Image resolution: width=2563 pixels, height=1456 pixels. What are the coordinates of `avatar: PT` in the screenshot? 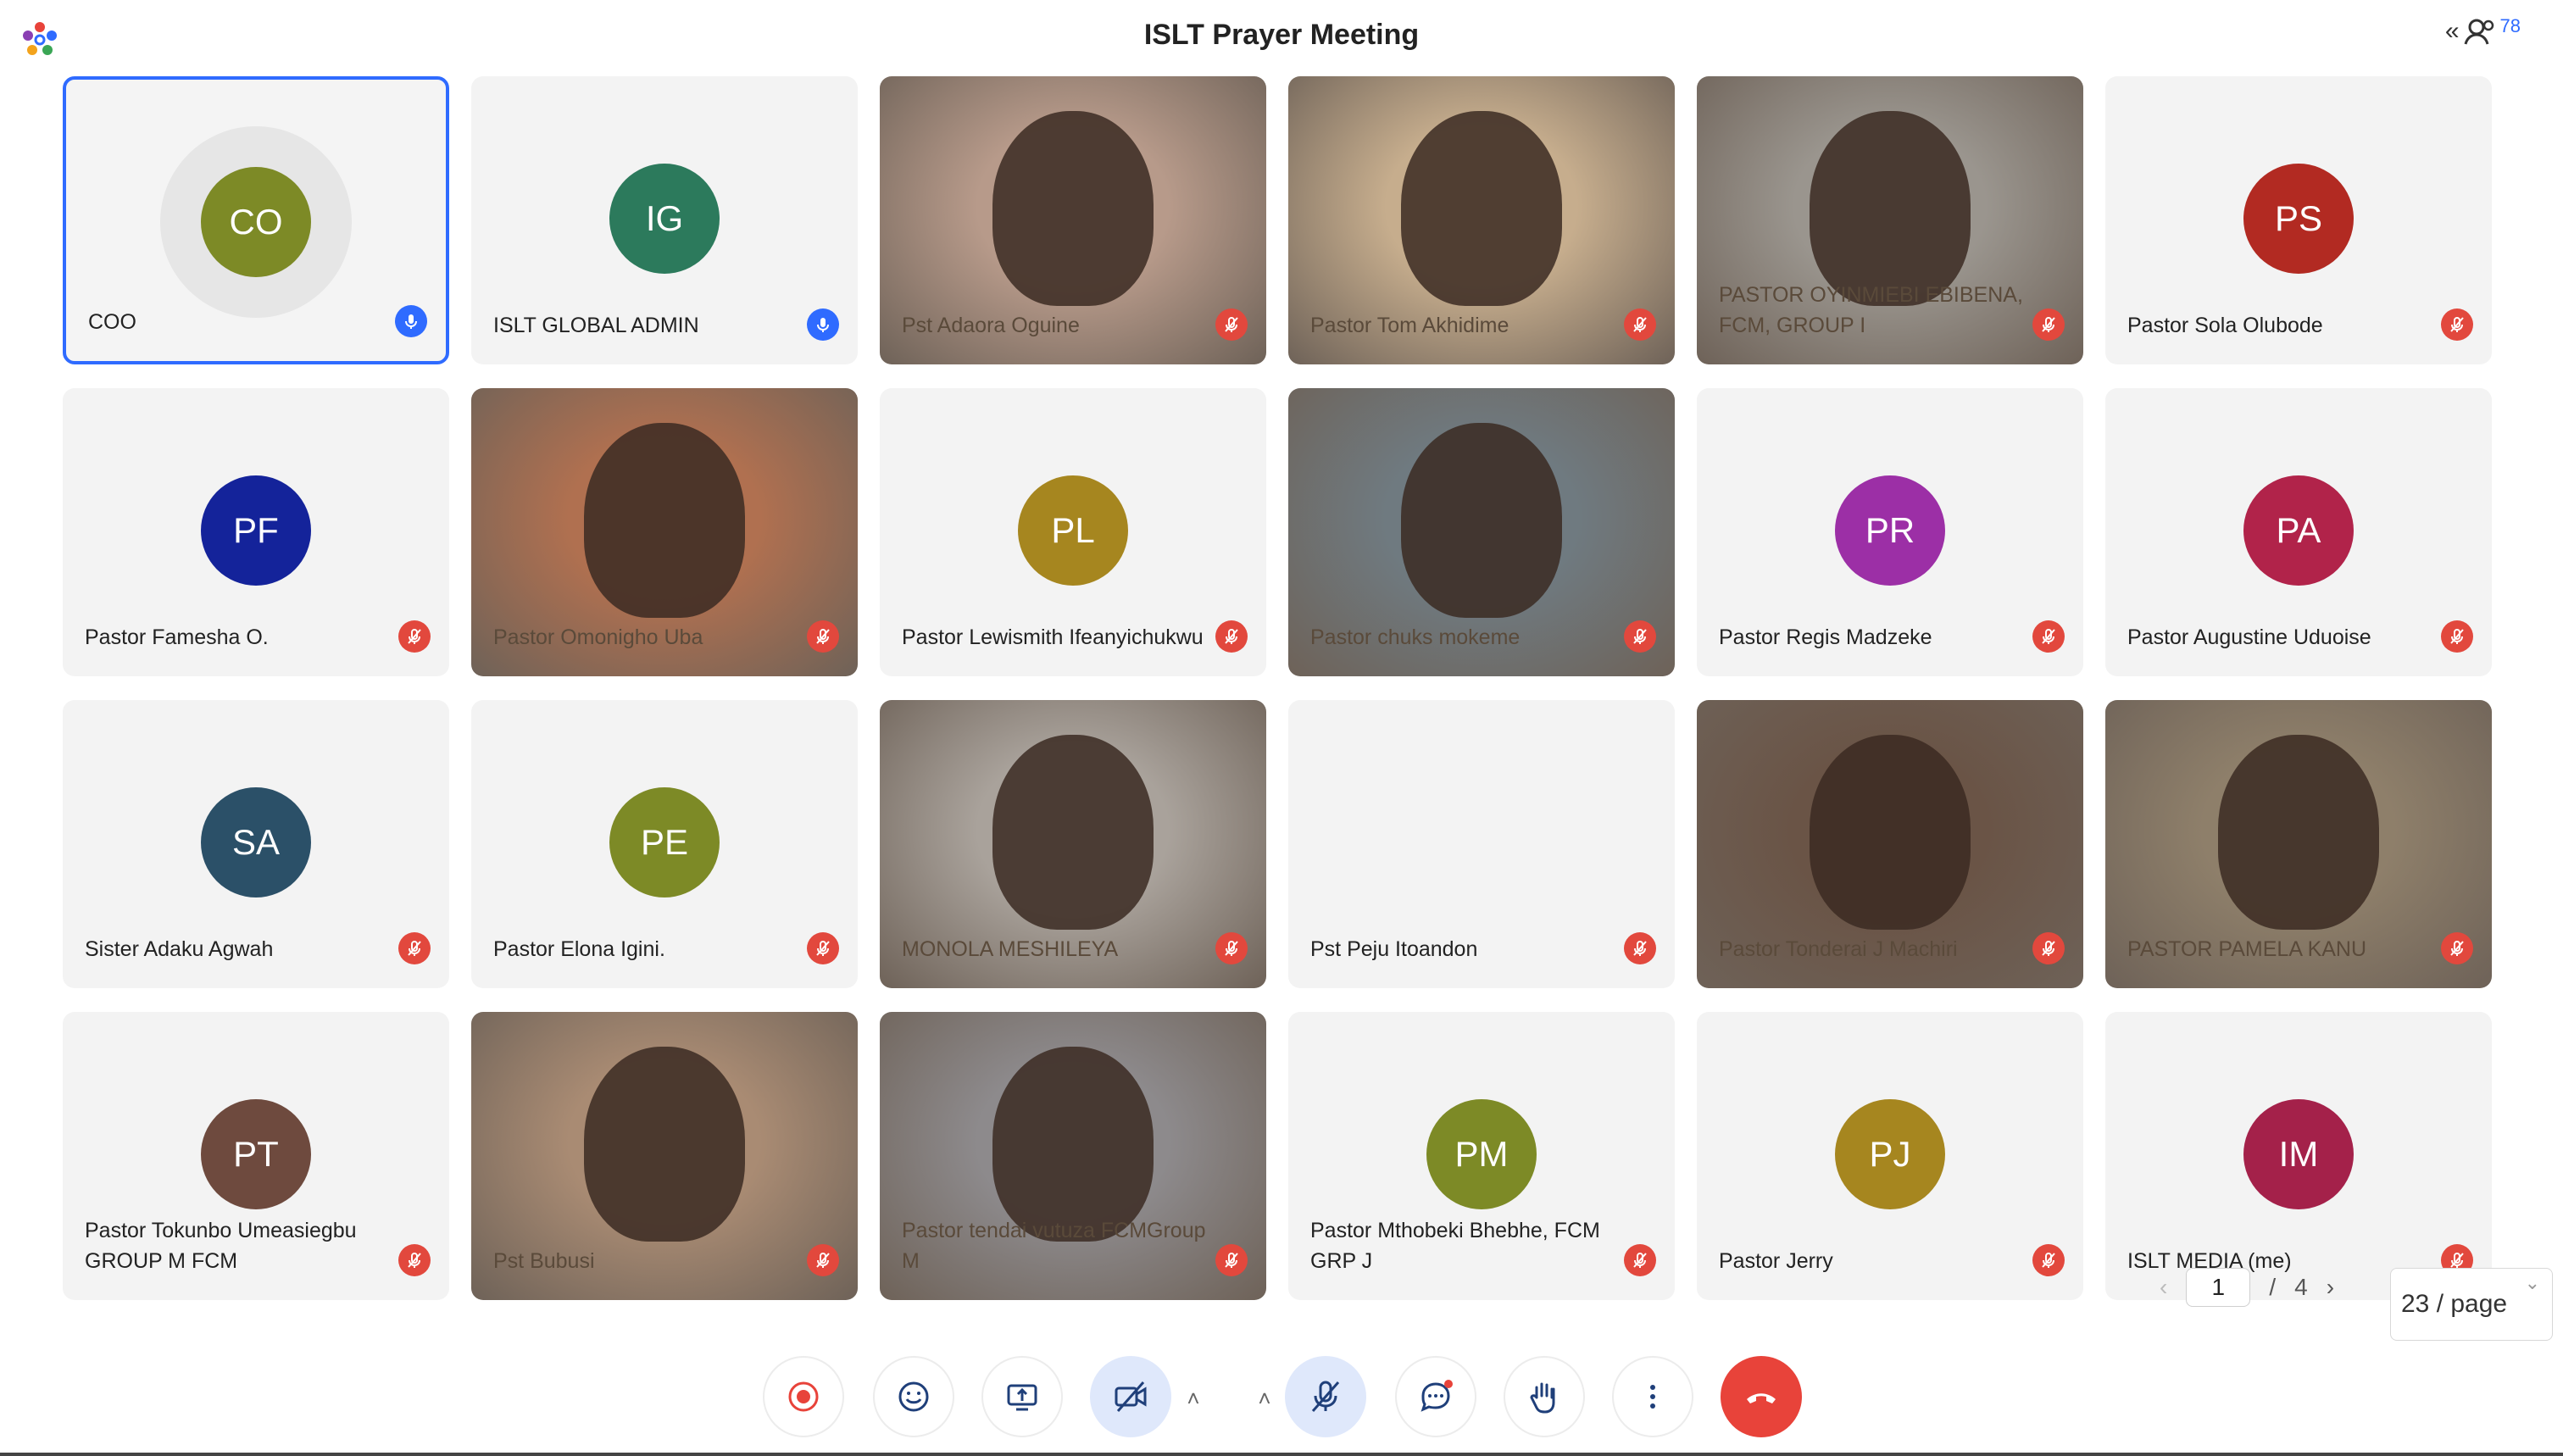 It's located at (256, 1154).